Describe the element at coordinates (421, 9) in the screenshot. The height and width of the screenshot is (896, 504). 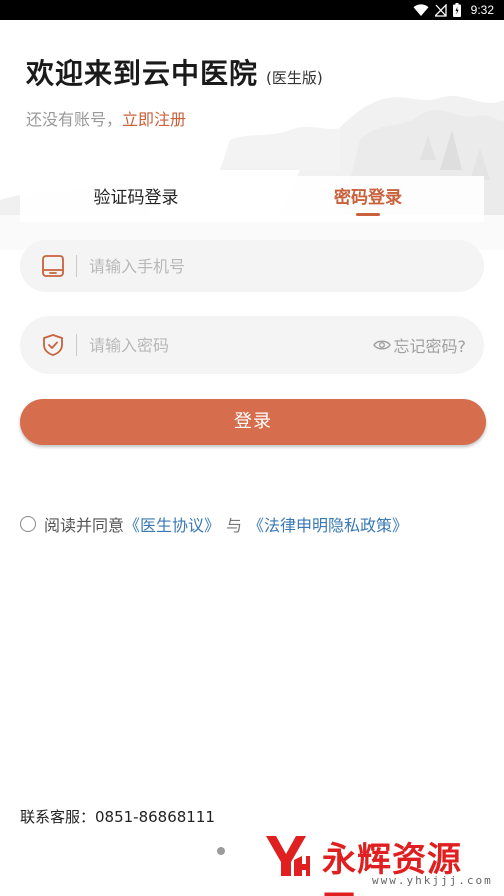
I see `wifi-icon` at that location.